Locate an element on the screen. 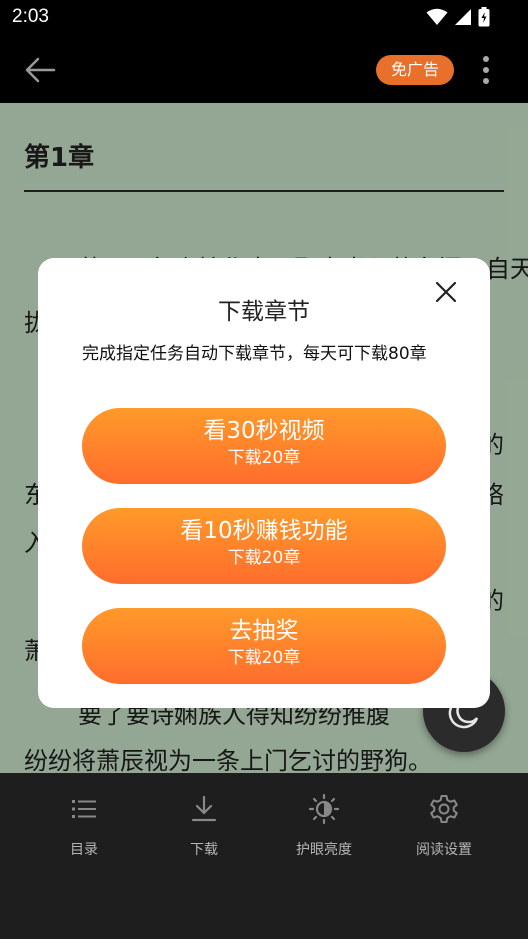  toolbar-label: 阅读设置 is located at coordinates (444, 850).